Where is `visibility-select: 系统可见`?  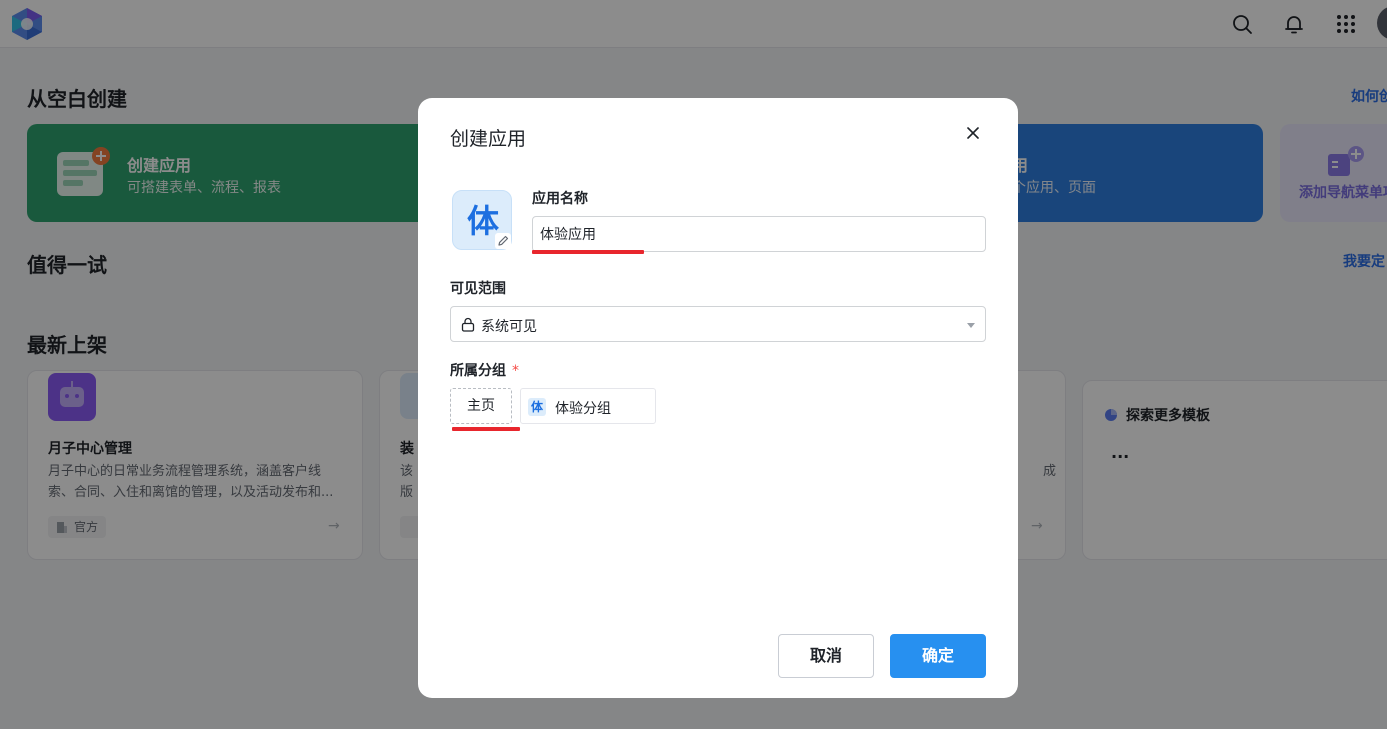 visibility-select: 系统可见 is located at coordinates (718, 324).